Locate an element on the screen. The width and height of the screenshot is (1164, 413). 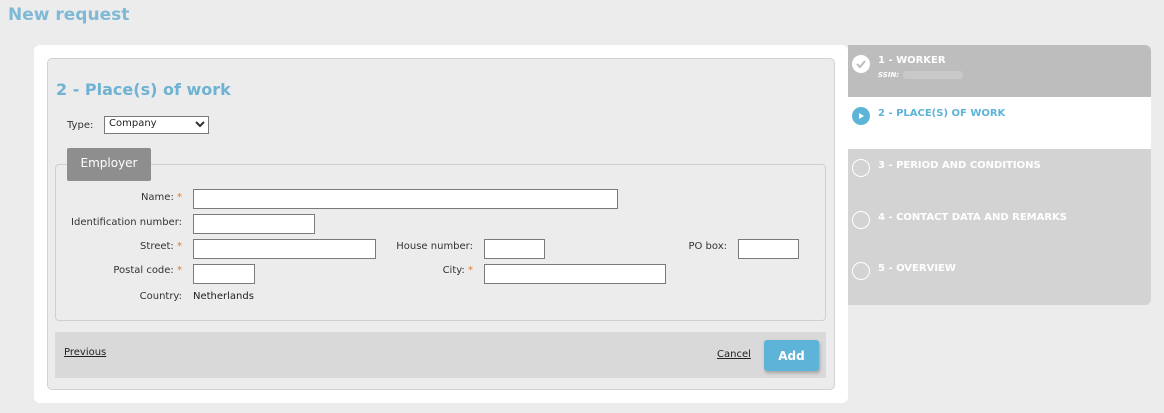
postal-code-input is located at coordinates (224, 274).